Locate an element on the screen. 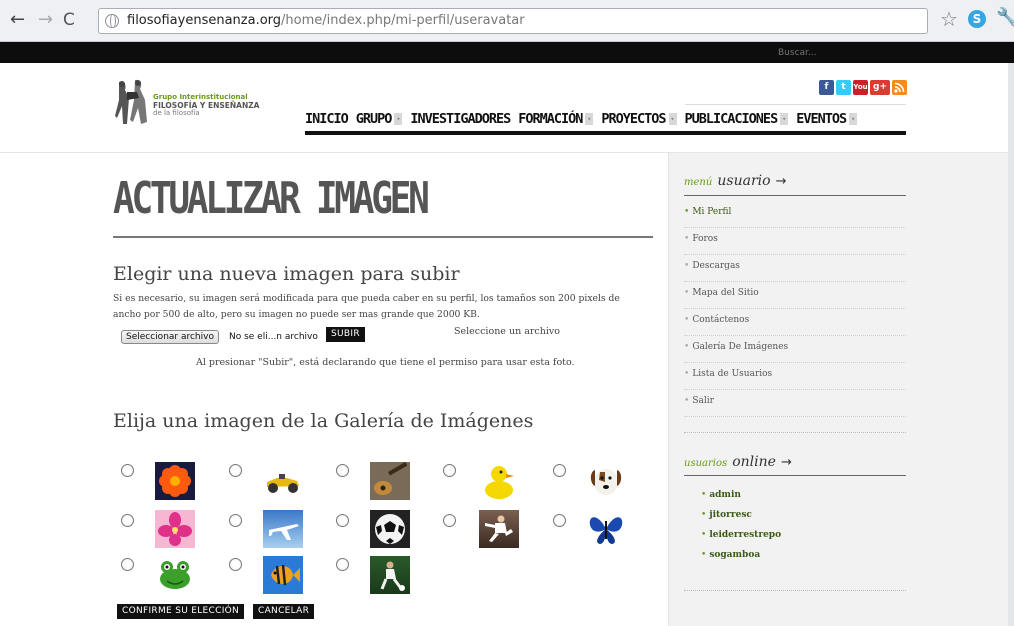  flower-image is located at coordinates (175, 481).